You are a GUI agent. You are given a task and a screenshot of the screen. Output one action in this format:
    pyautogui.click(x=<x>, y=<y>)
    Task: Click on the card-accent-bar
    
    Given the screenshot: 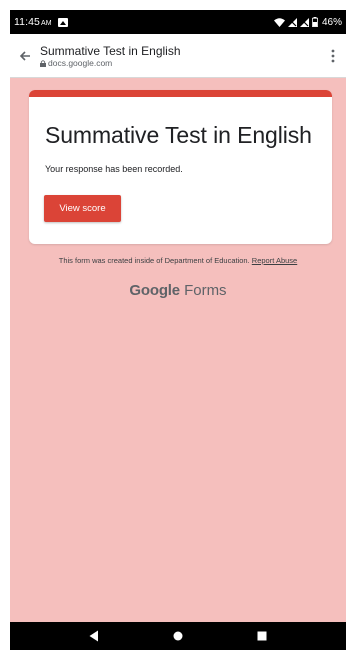 What is the action you would take?
    pyautogui.click(x=180, y=93)
    